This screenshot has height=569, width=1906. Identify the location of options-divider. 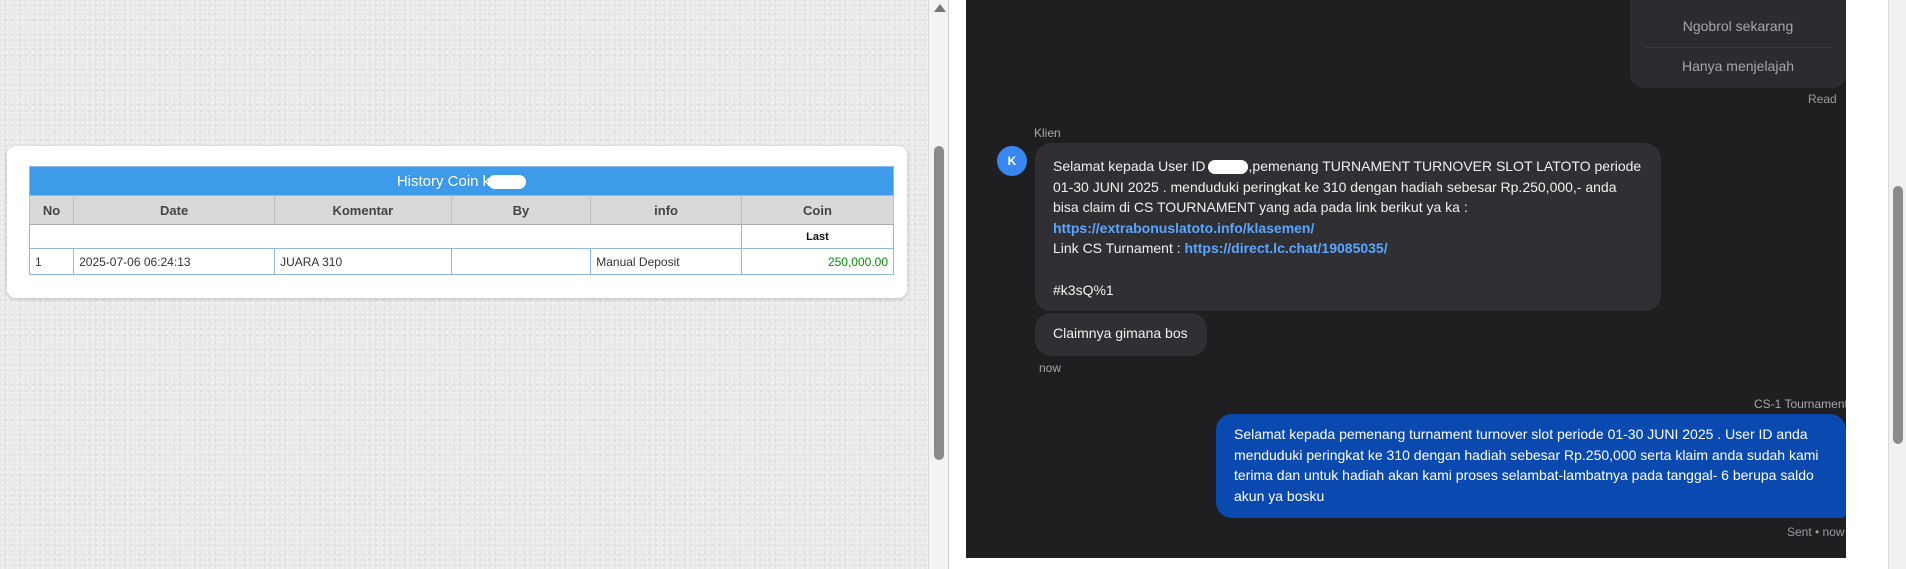
(1738, 47).